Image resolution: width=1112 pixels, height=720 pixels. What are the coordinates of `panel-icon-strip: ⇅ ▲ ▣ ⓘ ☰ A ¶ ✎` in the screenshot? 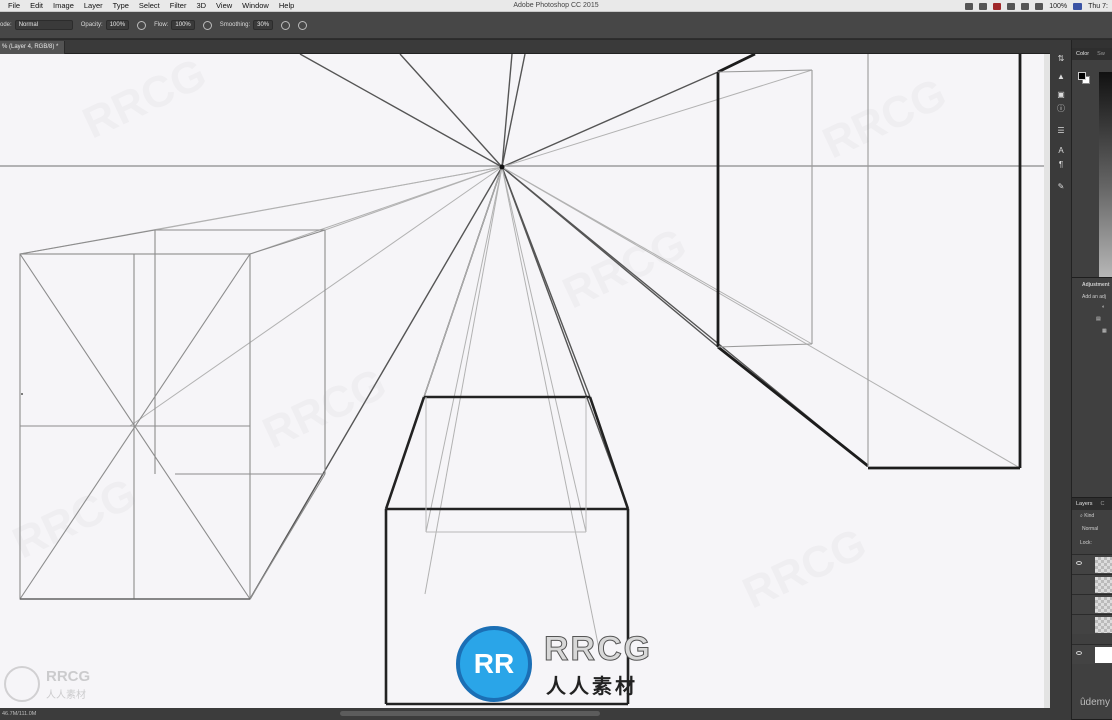 It's located at (1061, 380).